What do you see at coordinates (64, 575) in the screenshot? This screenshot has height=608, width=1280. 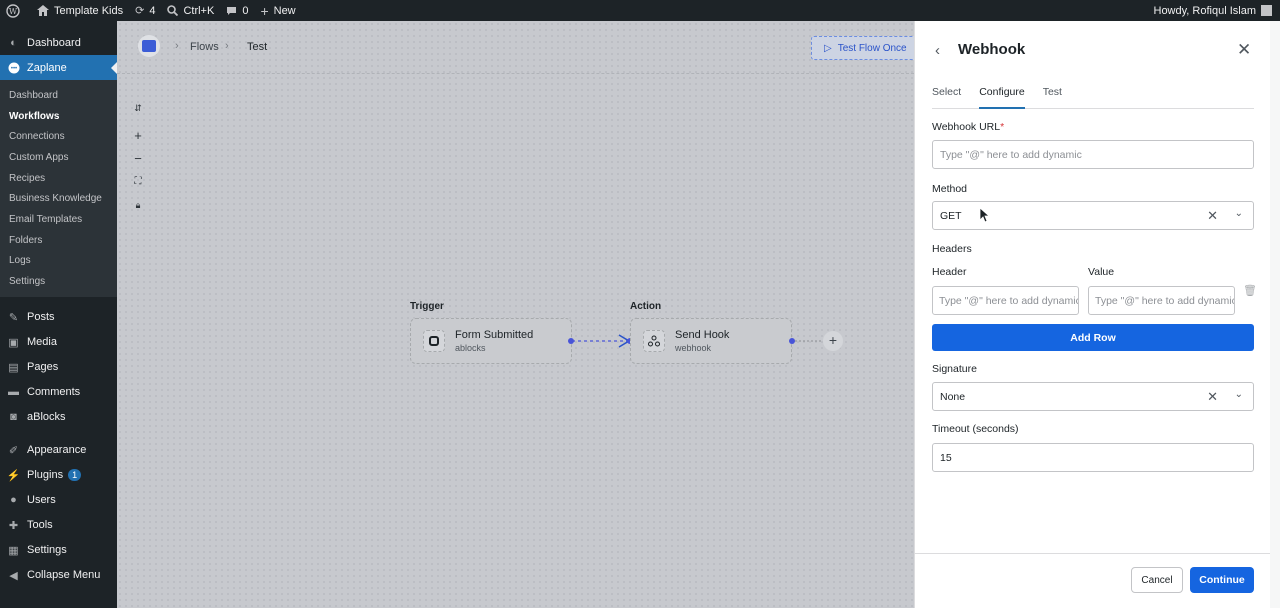 I see `sidebar-item-label: Collapse Menu` at bounding box center [64, 575].